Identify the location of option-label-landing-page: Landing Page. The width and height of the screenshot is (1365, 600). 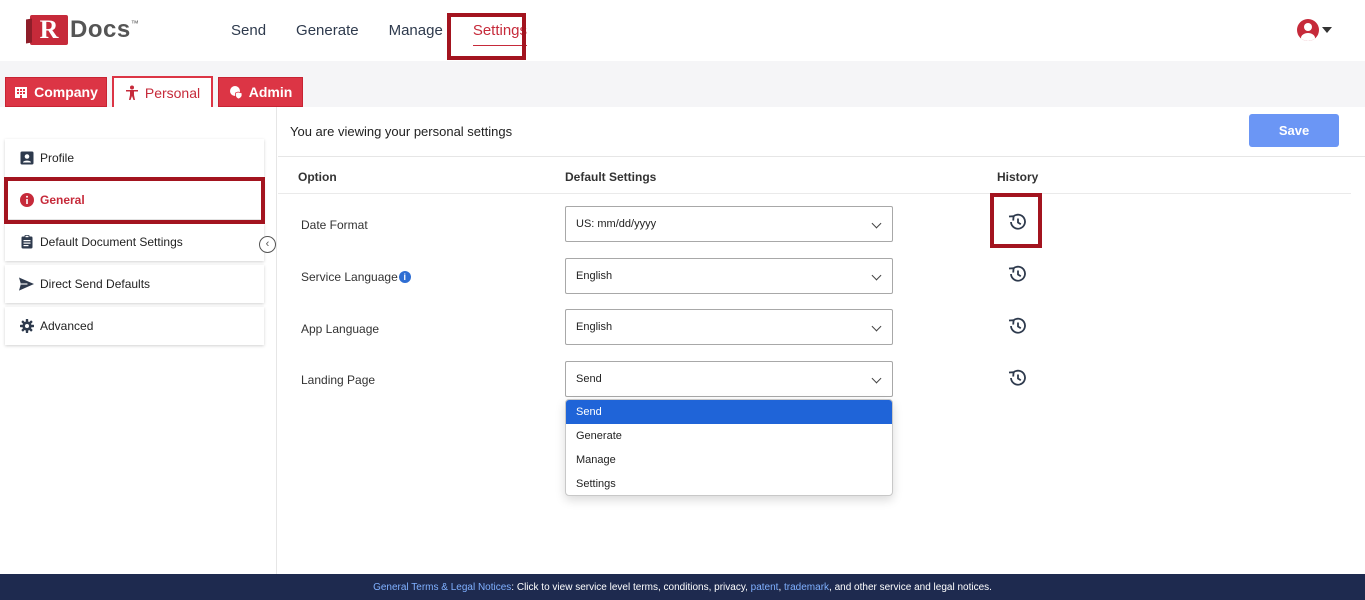
(338, 380).